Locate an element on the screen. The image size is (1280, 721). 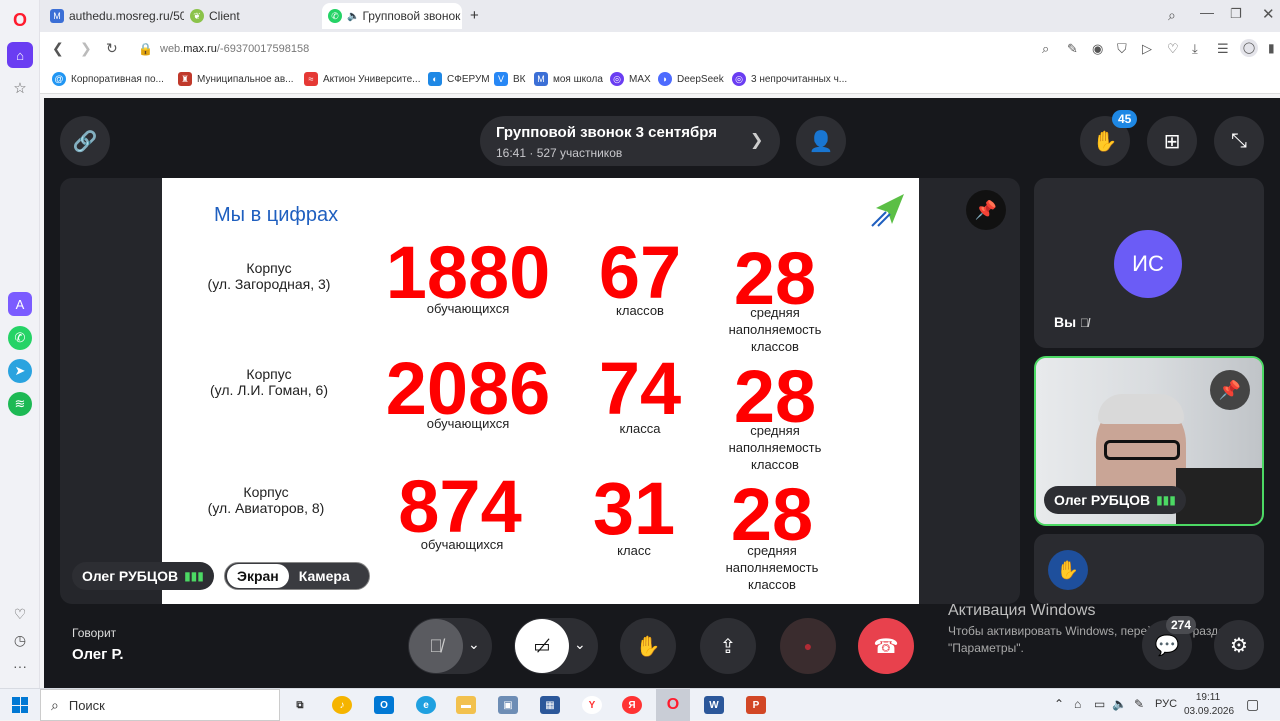
opera-taskbar-icon: O is located at coordinates (673, 705).